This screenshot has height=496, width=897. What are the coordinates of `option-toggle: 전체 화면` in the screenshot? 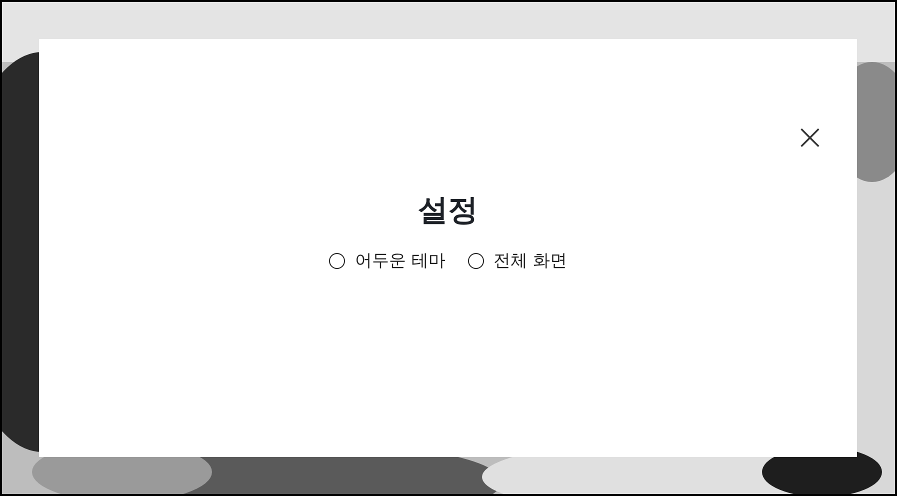 It's located at (517, 260).